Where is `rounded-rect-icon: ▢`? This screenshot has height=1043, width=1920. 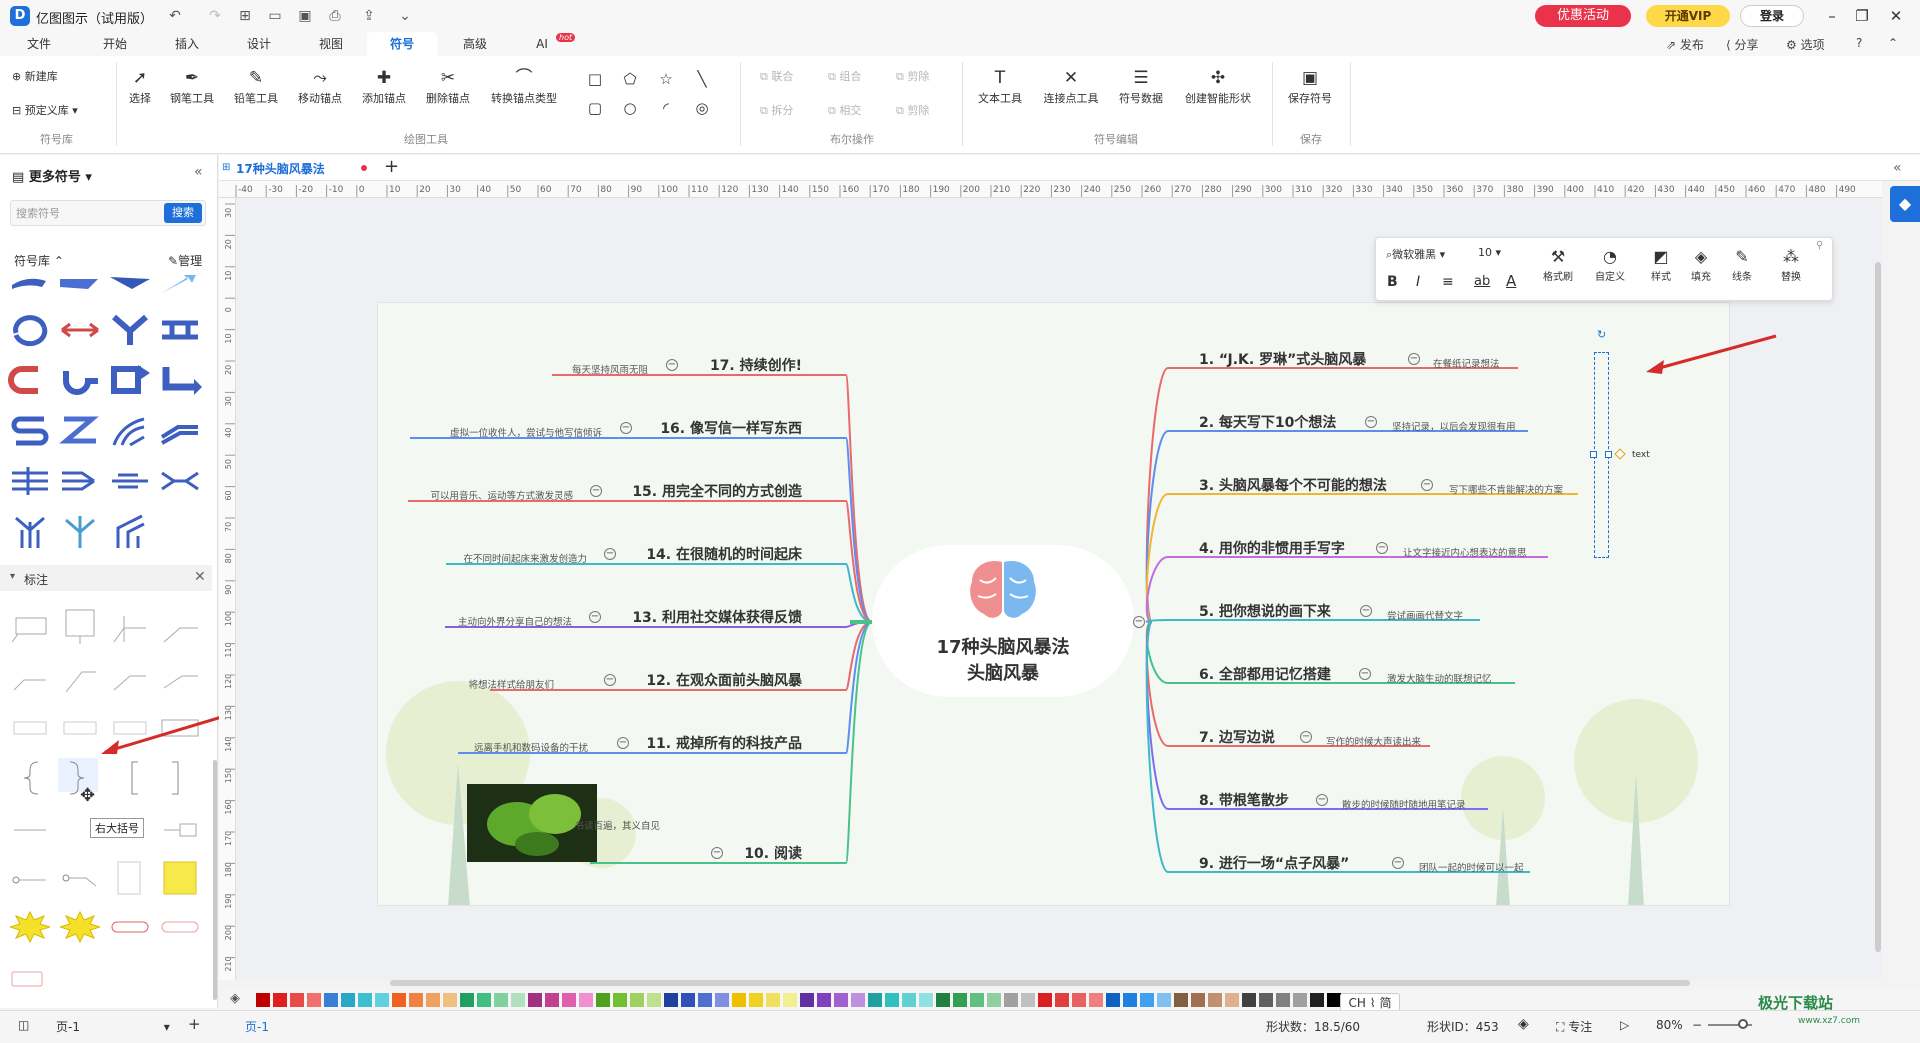 rounded-rect-icon: ▢ is located at coordinates (595, 108).